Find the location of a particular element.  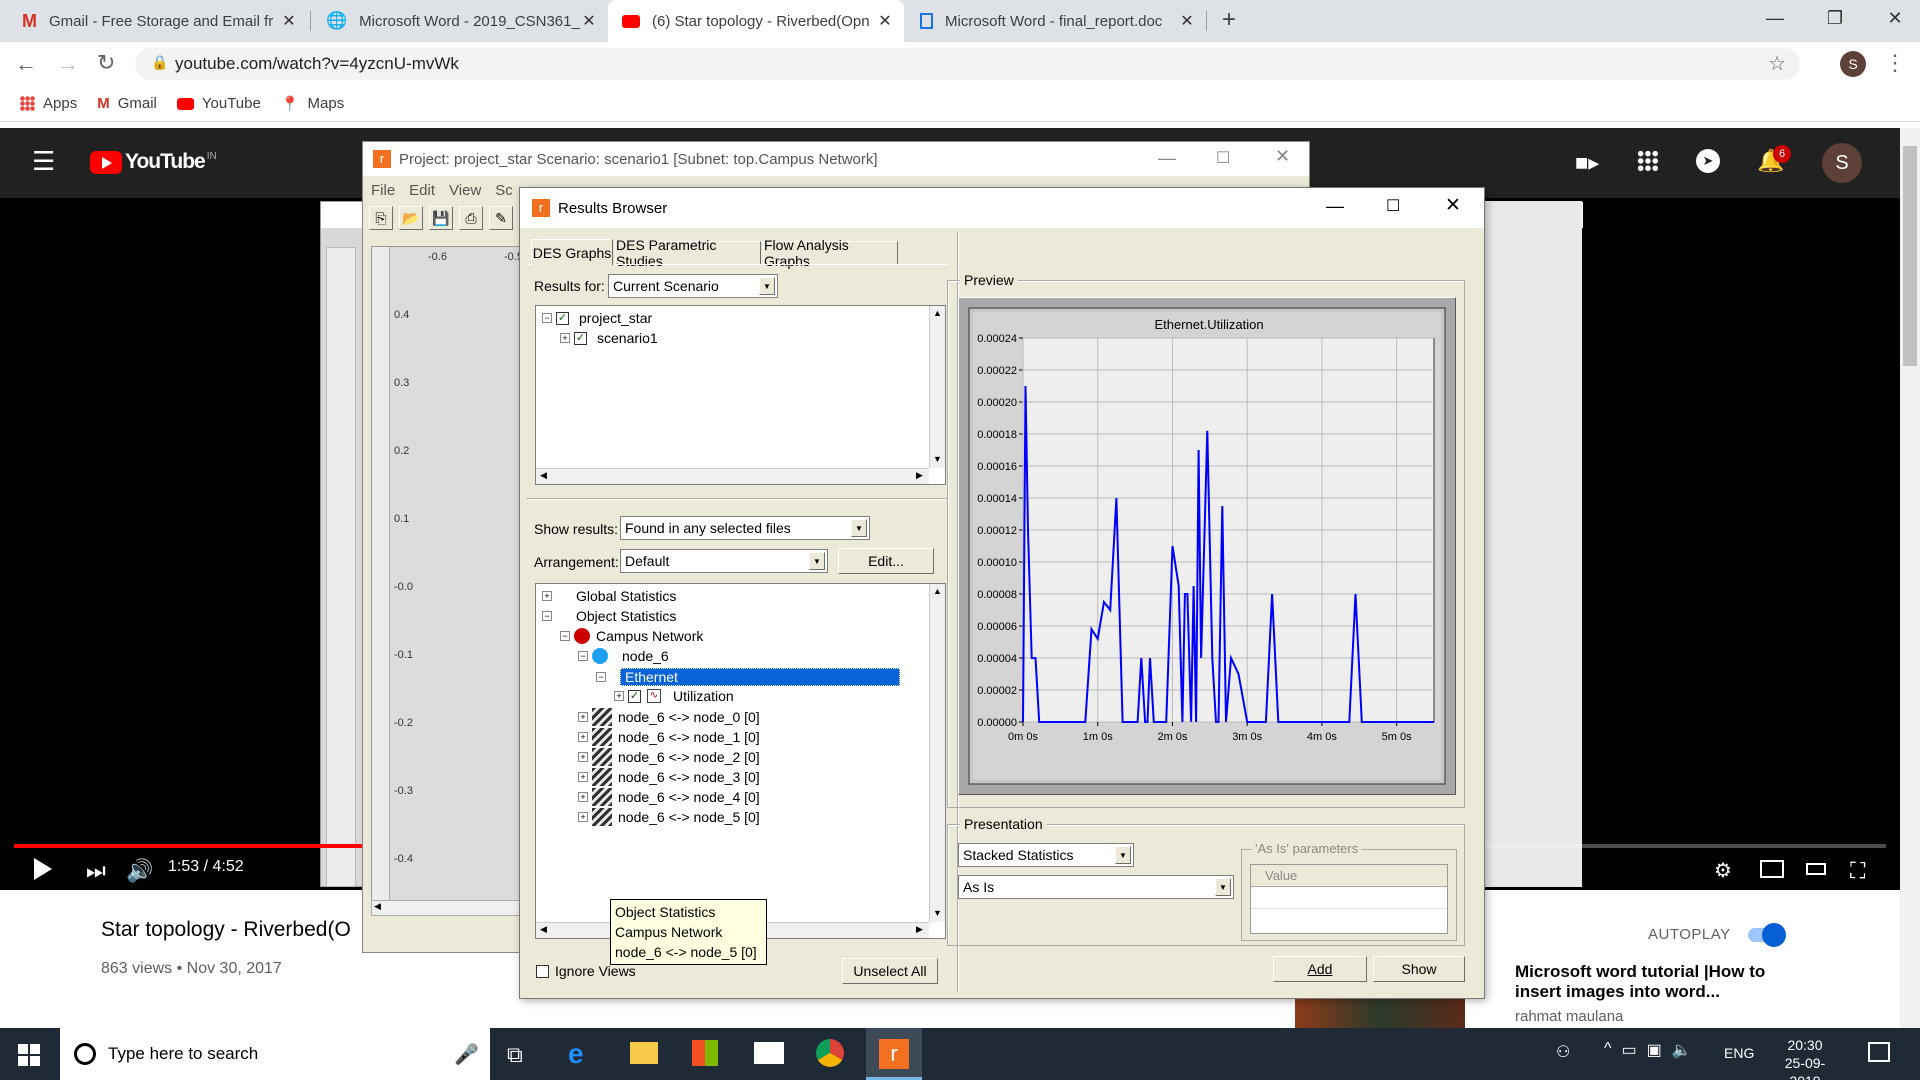

tree-item-utilization: + ✓ ∿ Utilization is located at coordinates (674, 696).